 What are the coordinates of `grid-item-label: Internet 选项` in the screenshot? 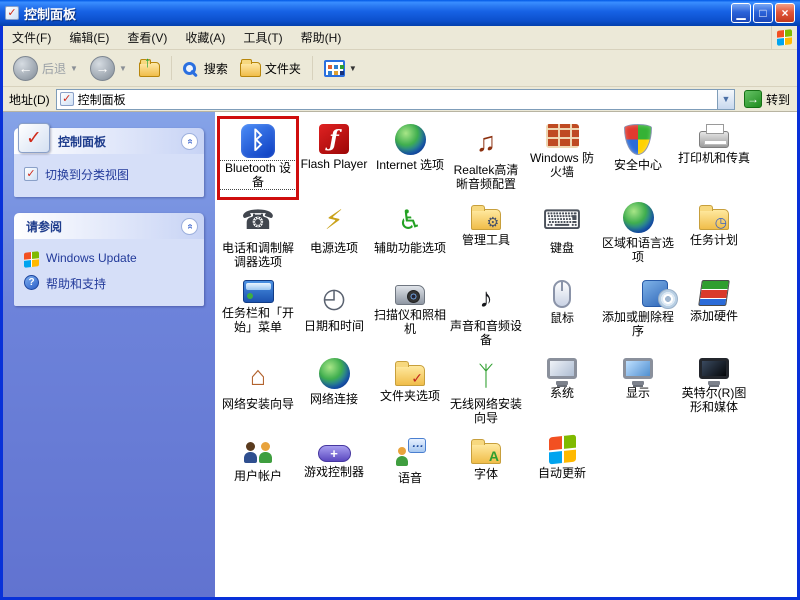 It's located at (410, 165).